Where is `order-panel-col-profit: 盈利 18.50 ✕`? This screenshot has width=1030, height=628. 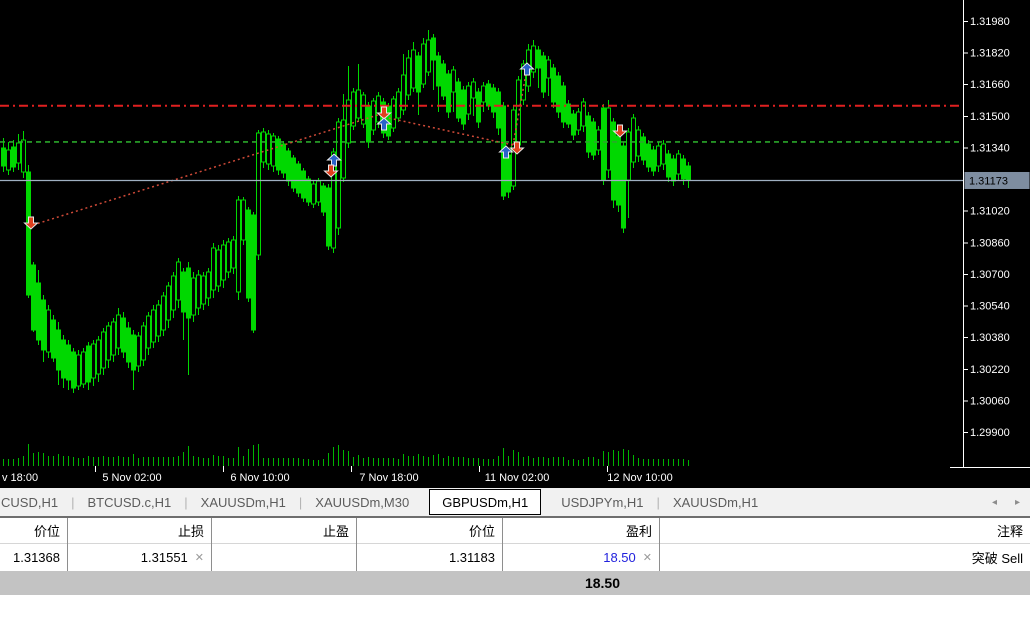
order-panel-col-profit: 盈利 18.50 ✕ is located at coordinates (581, 544).